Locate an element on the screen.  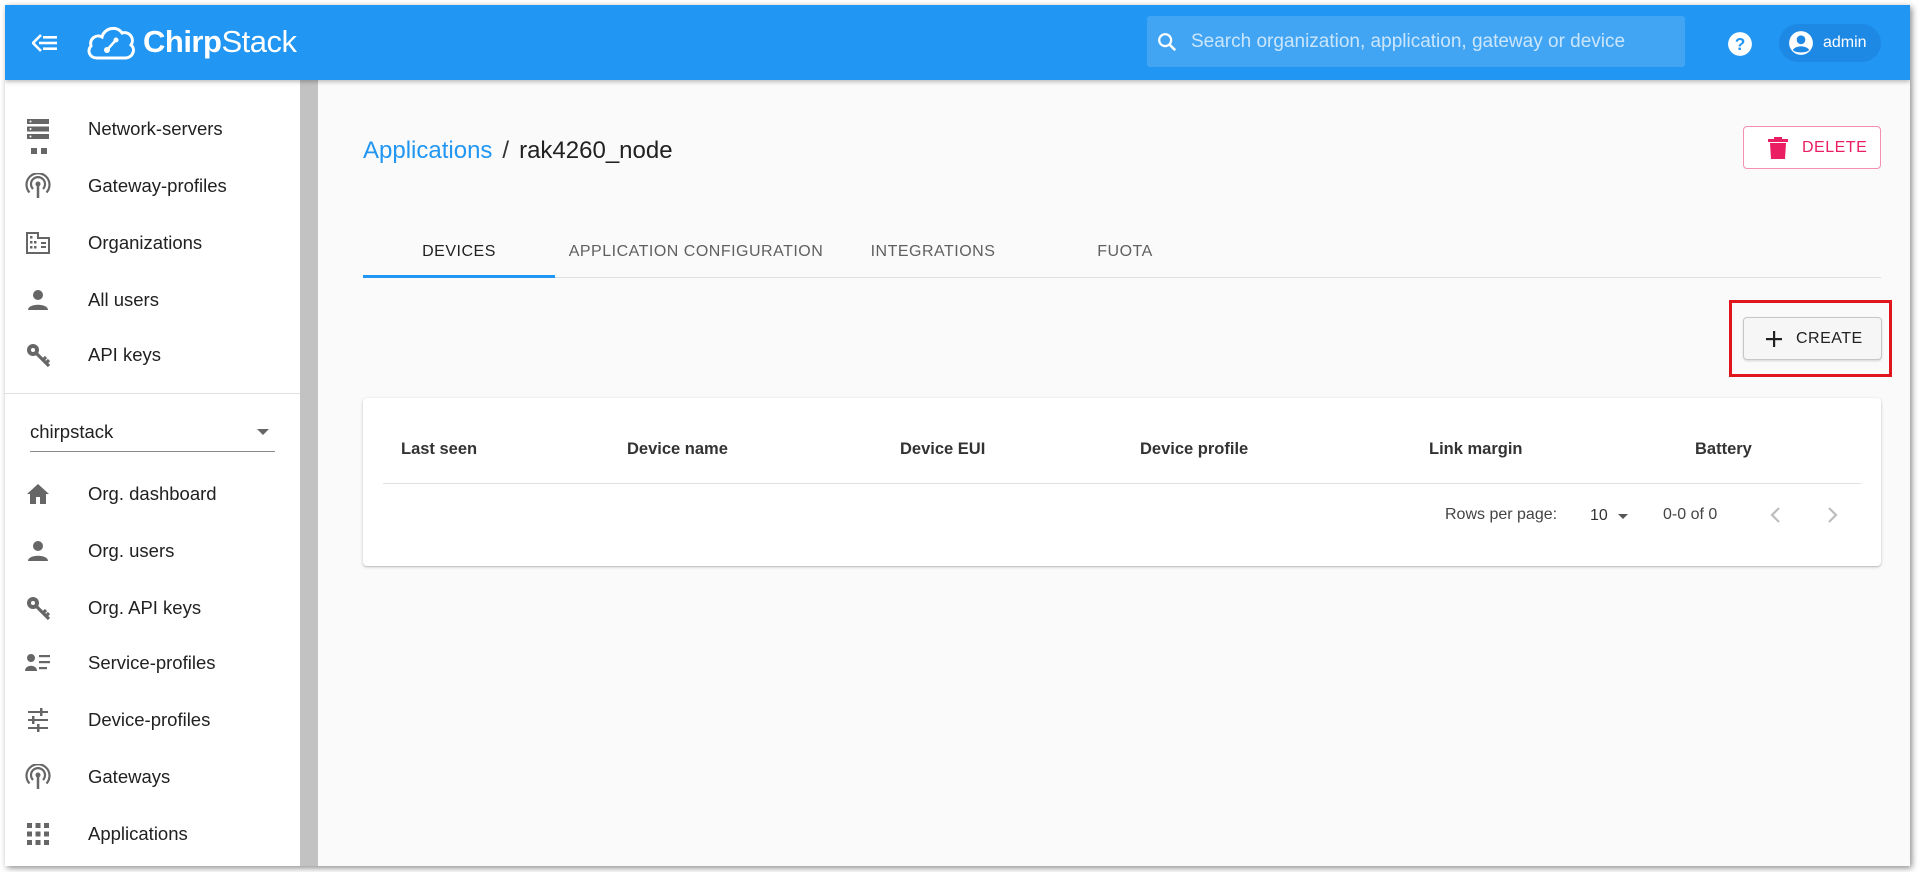
search-bar is located at coordinates (1416, 41).